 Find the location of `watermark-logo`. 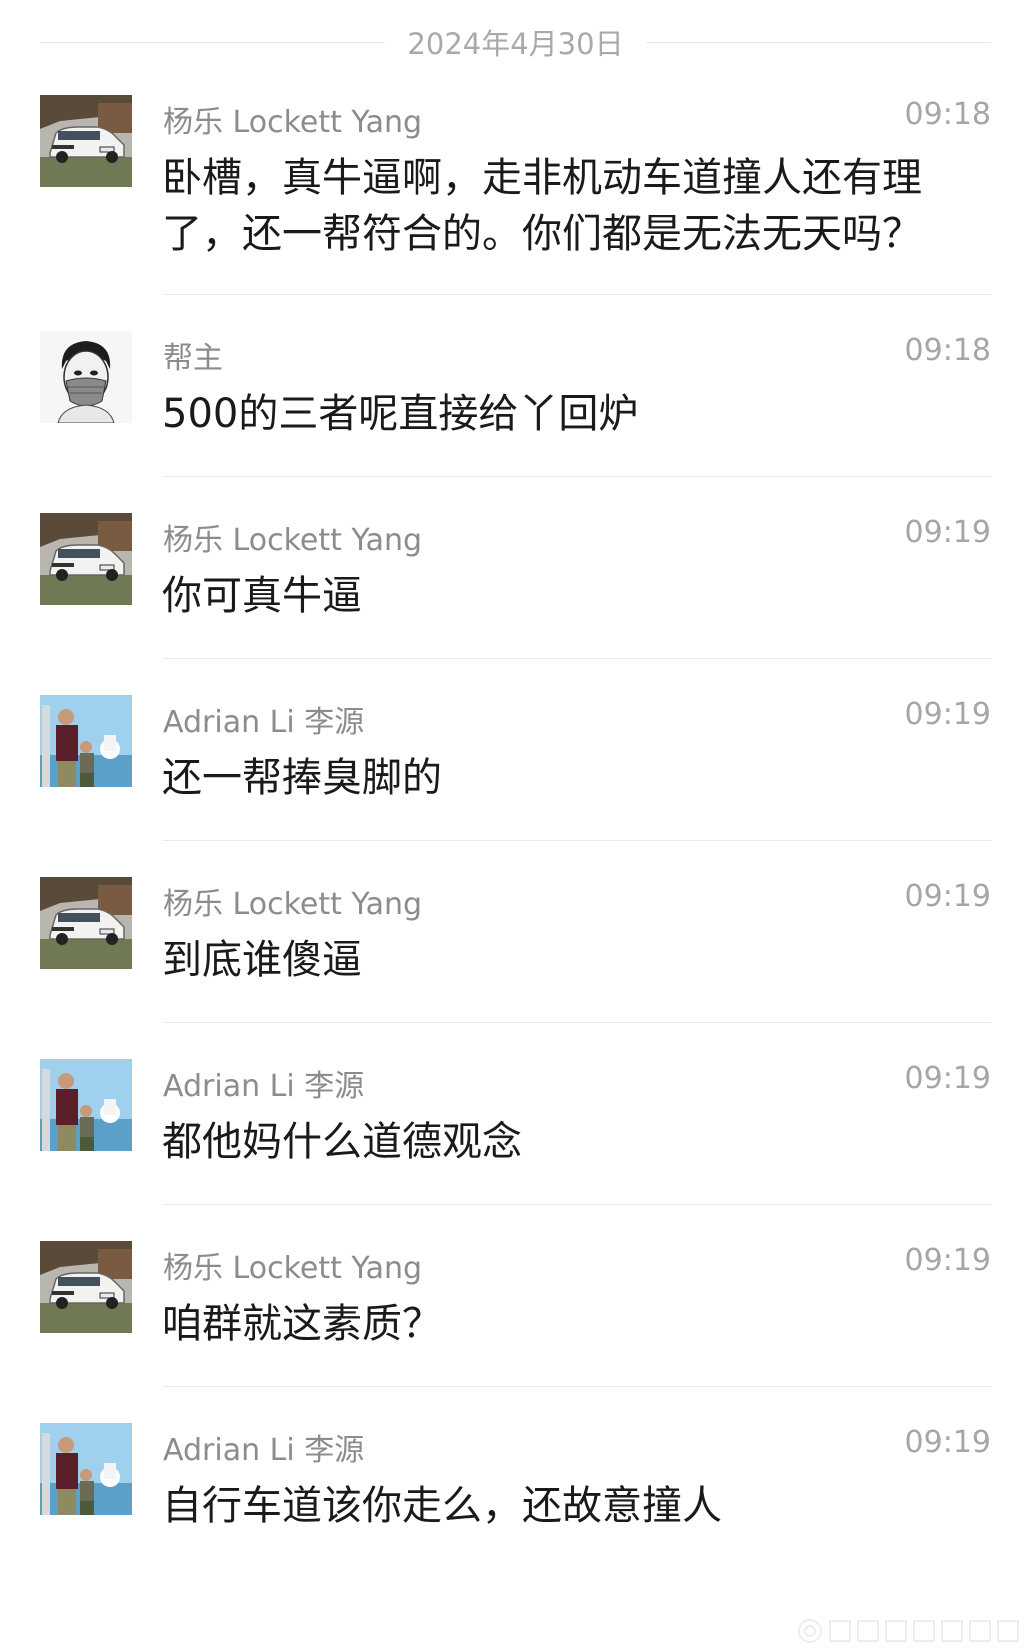

watermark-logo is located at coordinates (908, 1631).